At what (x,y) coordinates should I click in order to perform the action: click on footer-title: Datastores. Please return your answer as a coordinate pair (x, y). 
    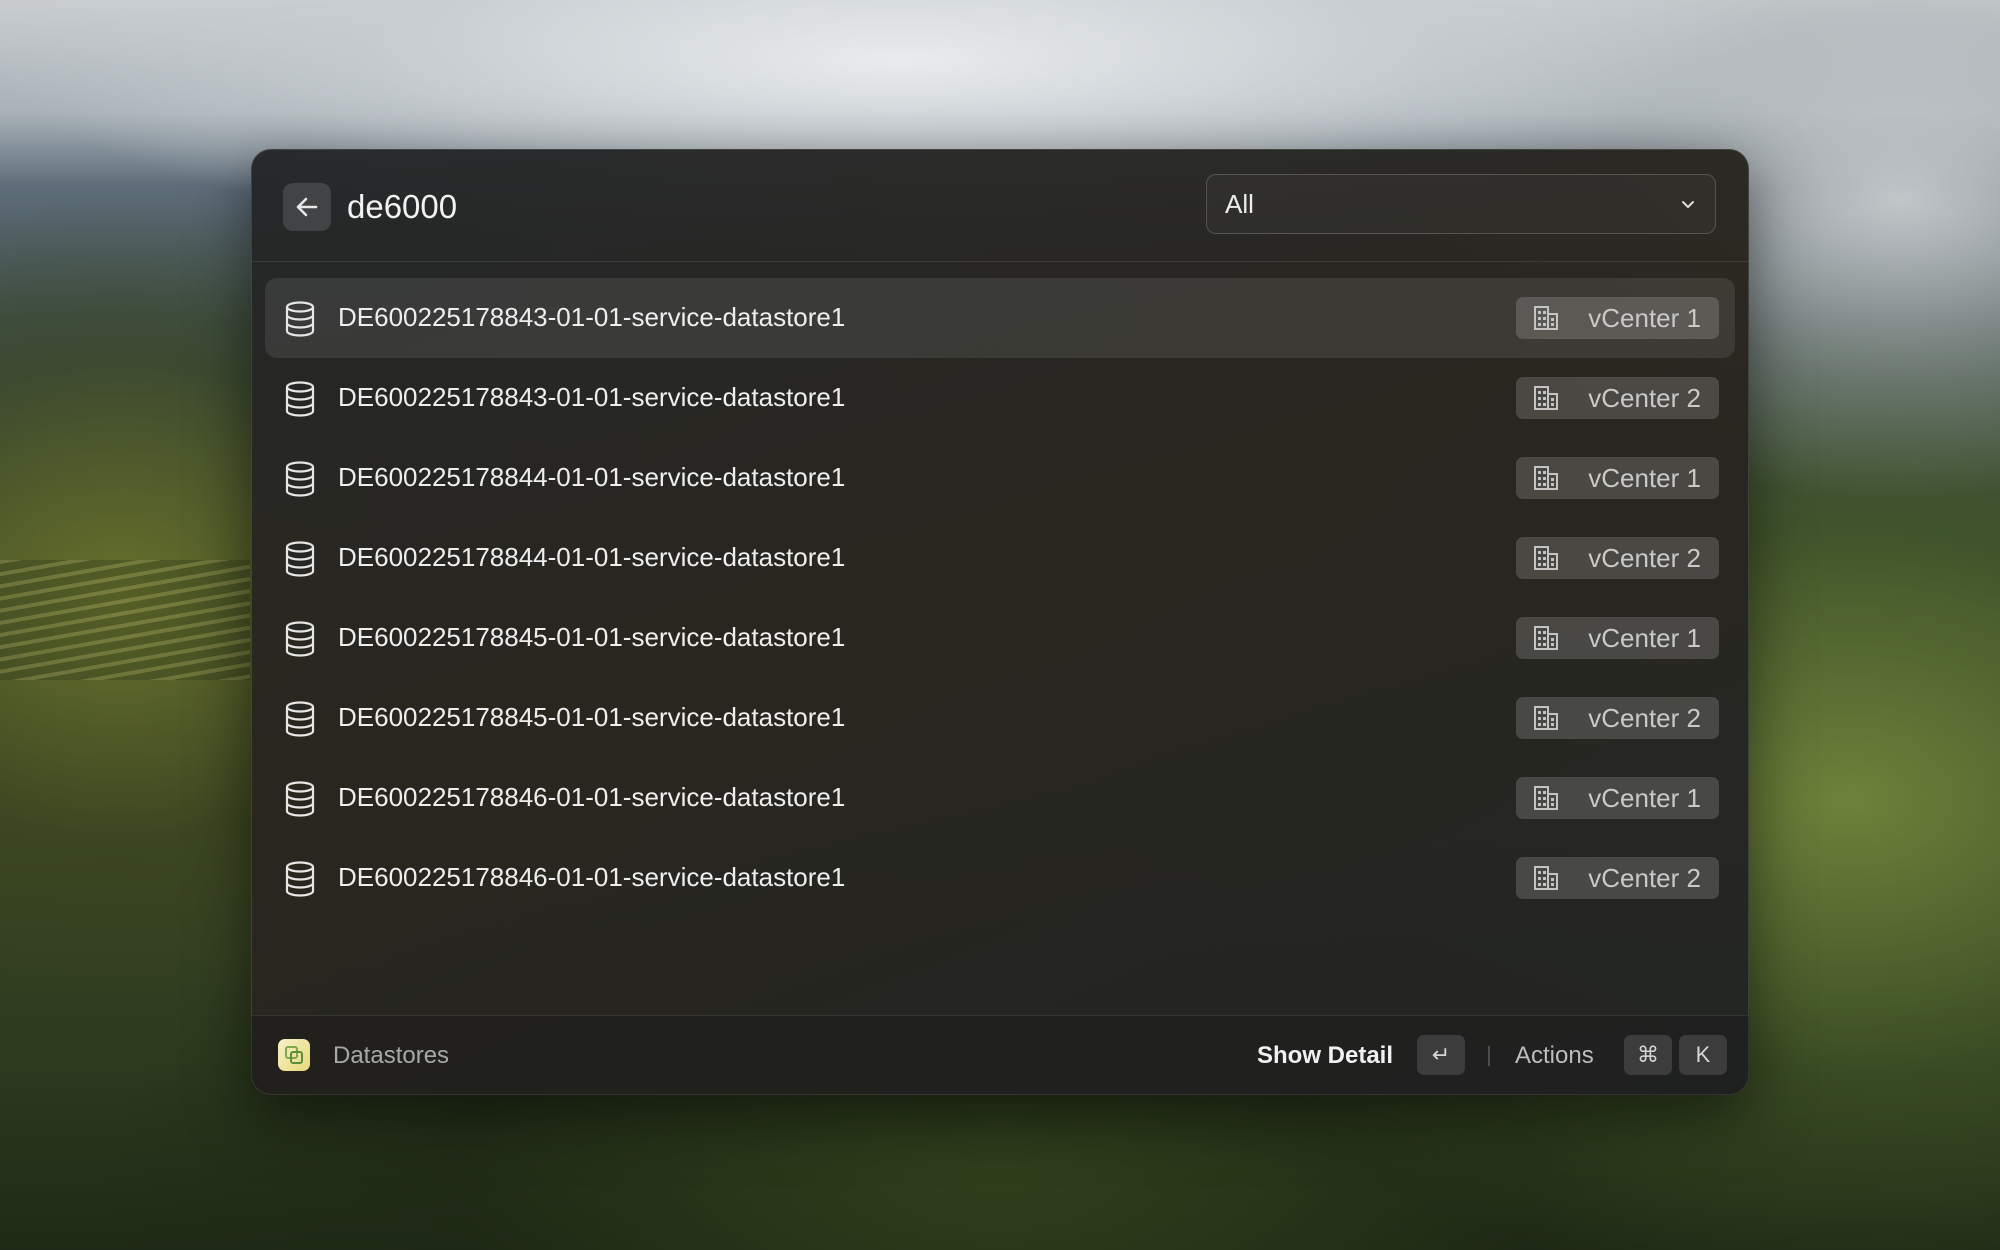
    Looking at the image, I should click on (391, 1055).